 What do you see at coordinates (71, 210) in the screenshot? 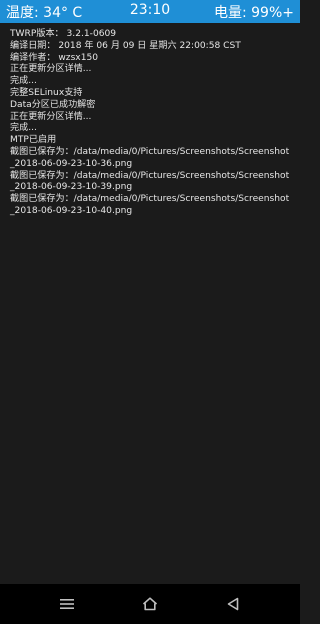
I see `console-line: _2018-06-09-23-10-40.png` at bounding box center [71, 210].